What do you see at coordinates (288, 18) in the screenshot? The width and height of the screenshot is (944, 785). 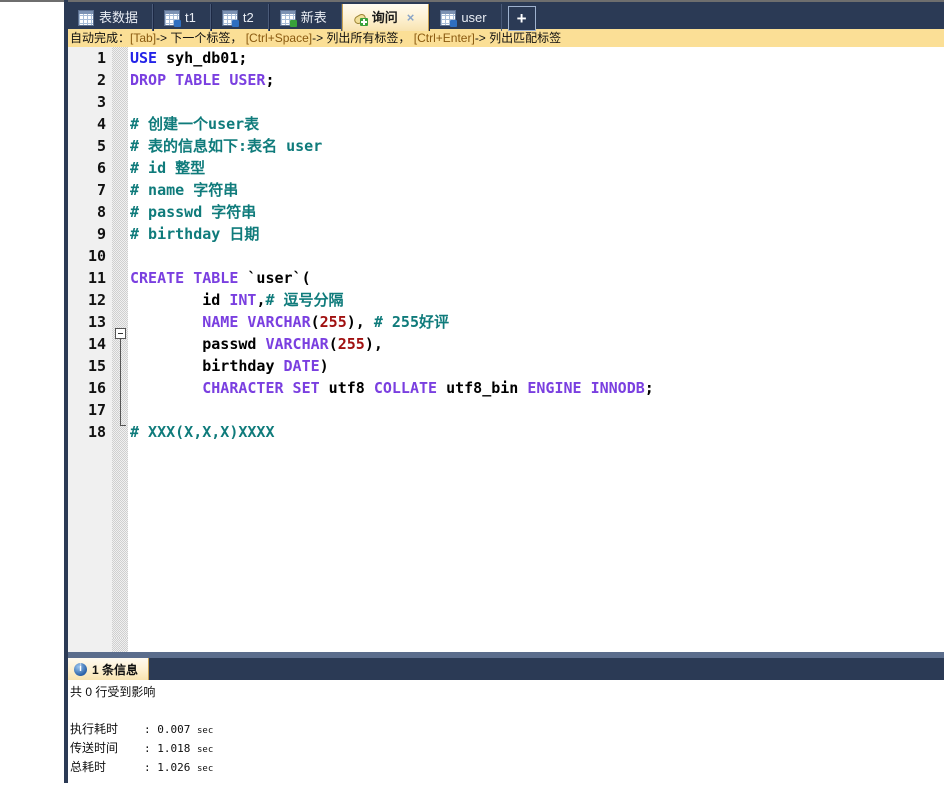 I see `table-new-icon` at bounding box center [288, 18].